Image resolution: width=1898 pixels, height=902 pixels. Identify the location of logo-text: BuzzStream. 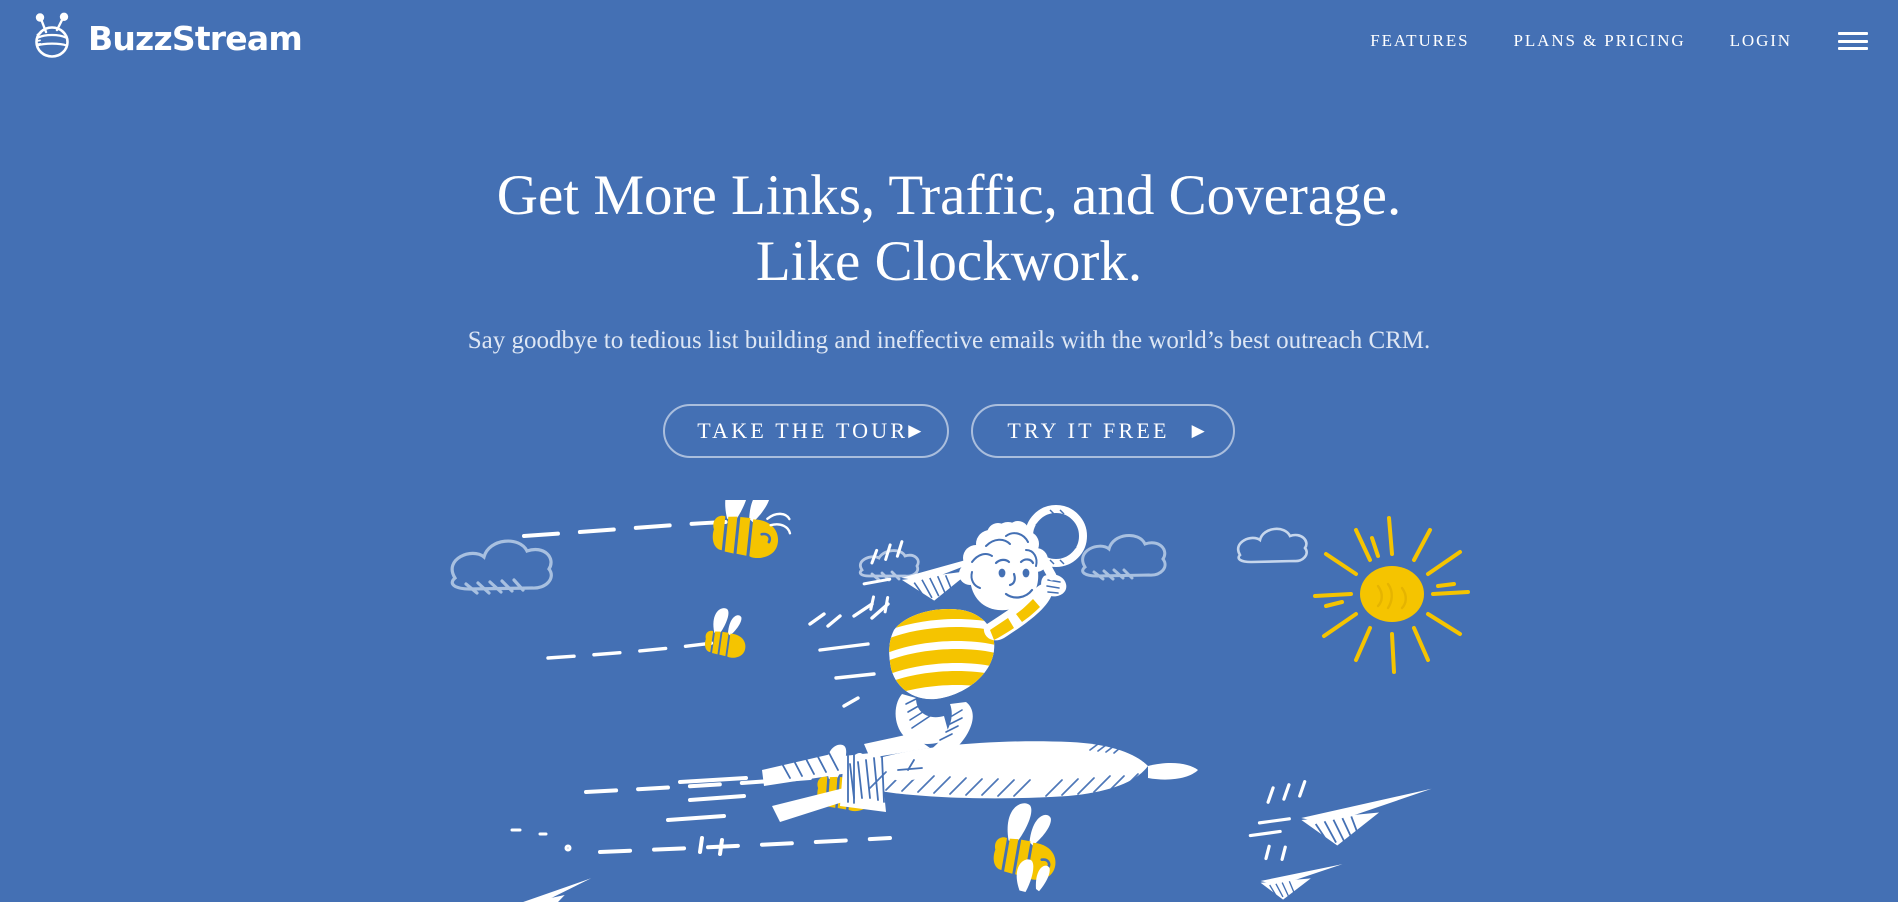
(195, 38).